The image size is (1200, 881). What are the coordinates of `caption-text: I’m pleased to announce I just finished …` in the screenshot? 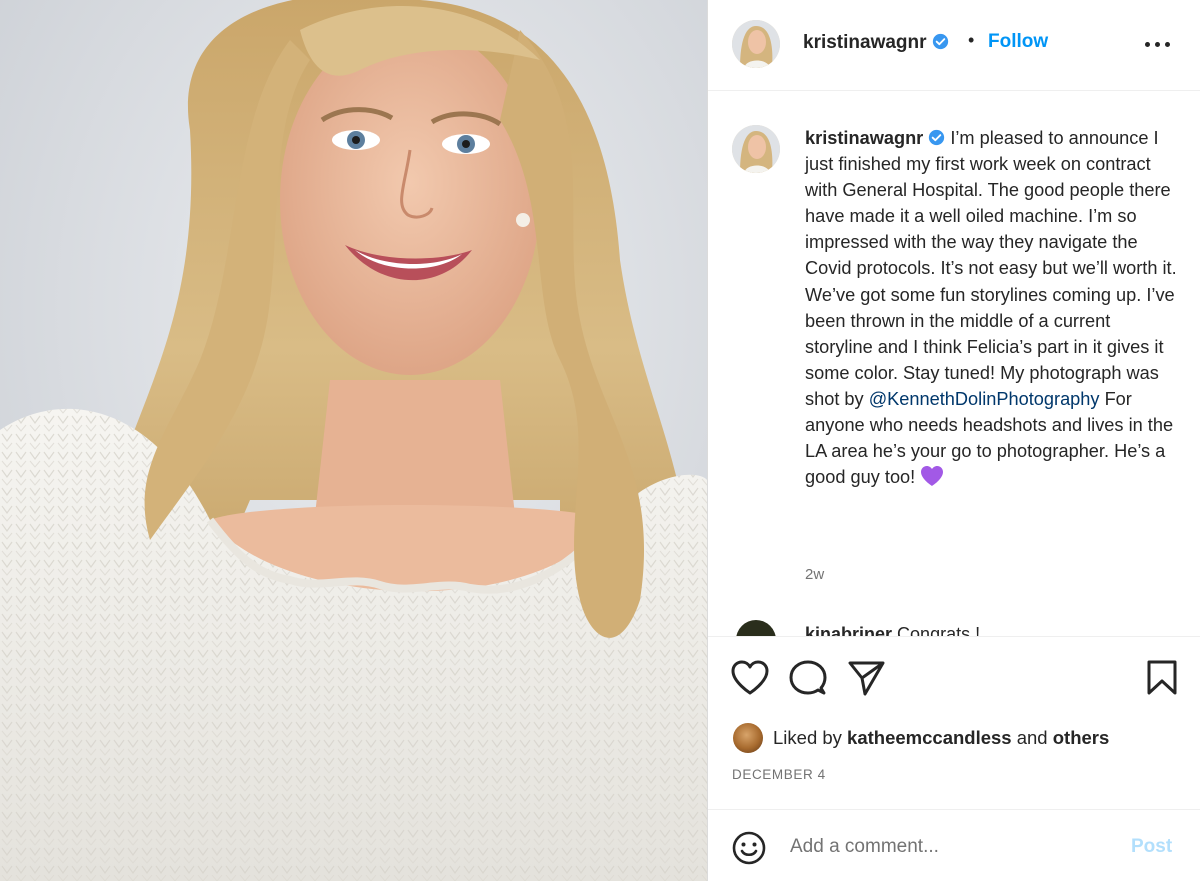 It's located at (991, 268).